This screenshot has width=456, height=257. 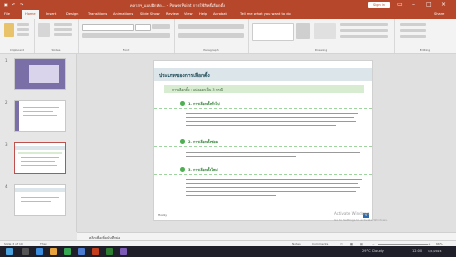 I want to click on maximize-icon: □, so click(x=429, y=4).